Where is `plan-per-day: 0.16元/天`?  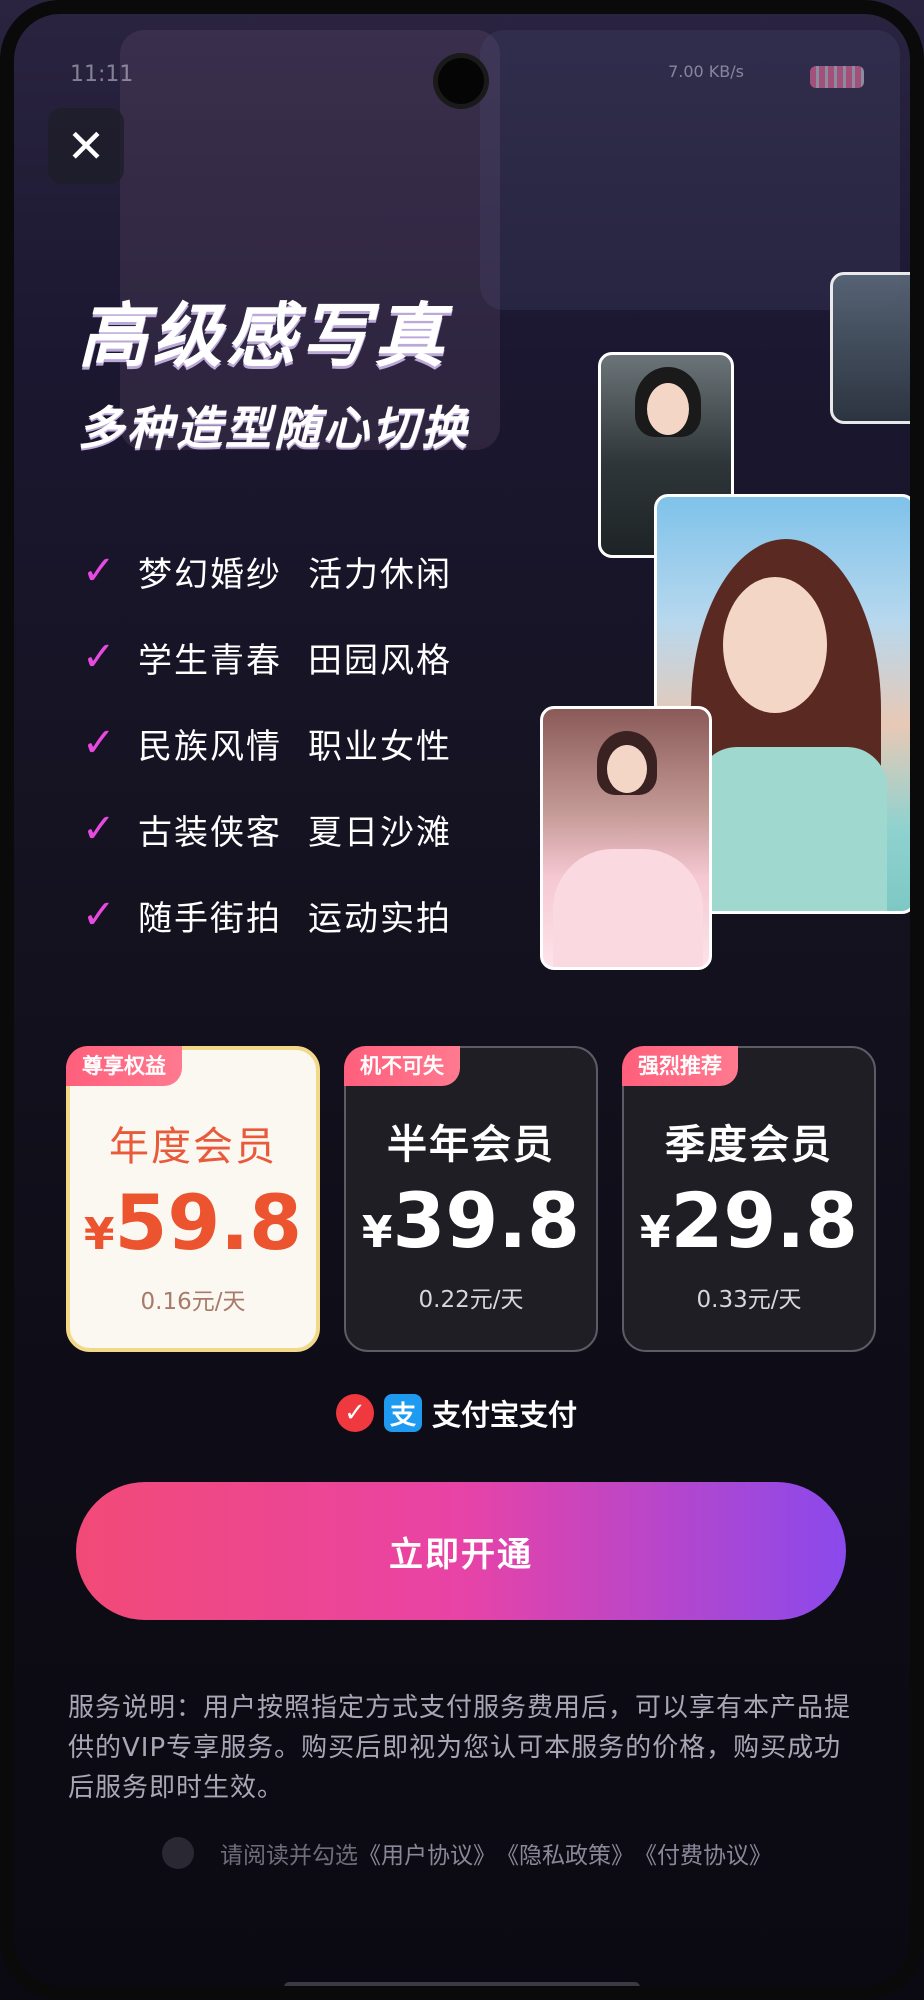 plan-per-day: 0.16元/天 is located at coordinates (193, 1302).